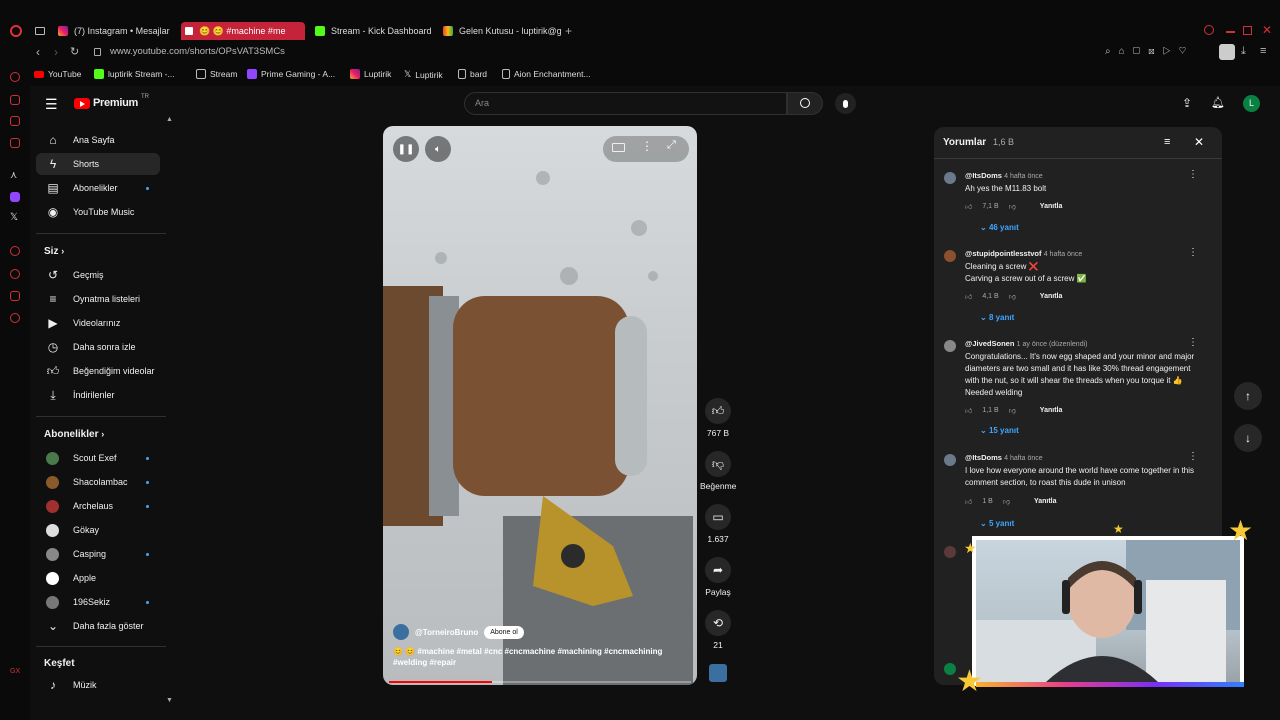 Image resolution: width=1280 pixels, height=720 pixels. What do you see at coordinates (98, 530) in the screenshot?
I see `sidebar-sub-gokay: Gökay` at bounding box center [98, 530].